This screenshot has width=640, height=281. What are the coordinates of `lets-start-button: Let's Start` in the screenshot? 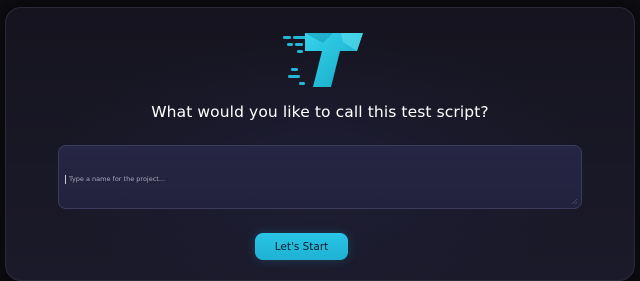 It's located at (301, 246).